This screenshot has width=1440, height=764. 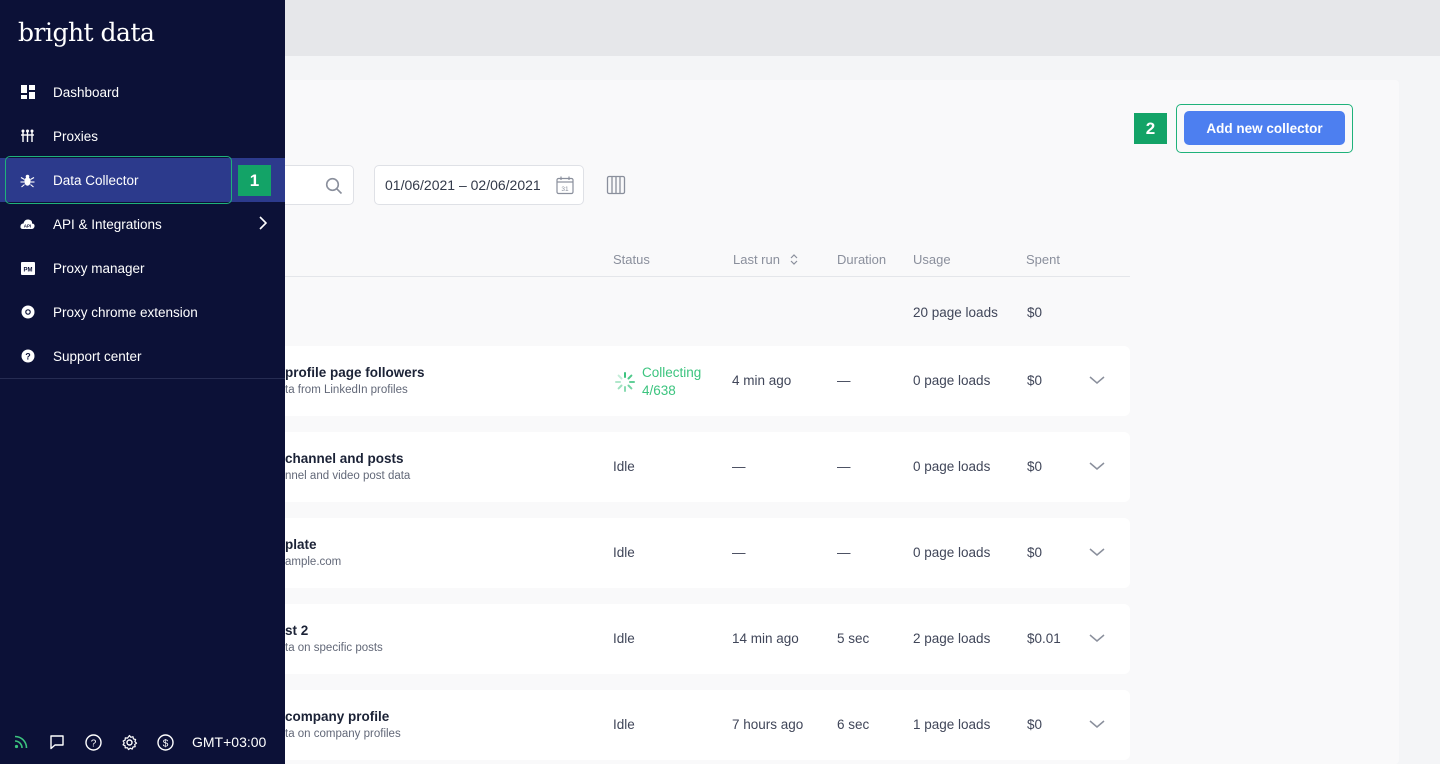 I want to click on spinner-icon, so click(x=625, y=382).